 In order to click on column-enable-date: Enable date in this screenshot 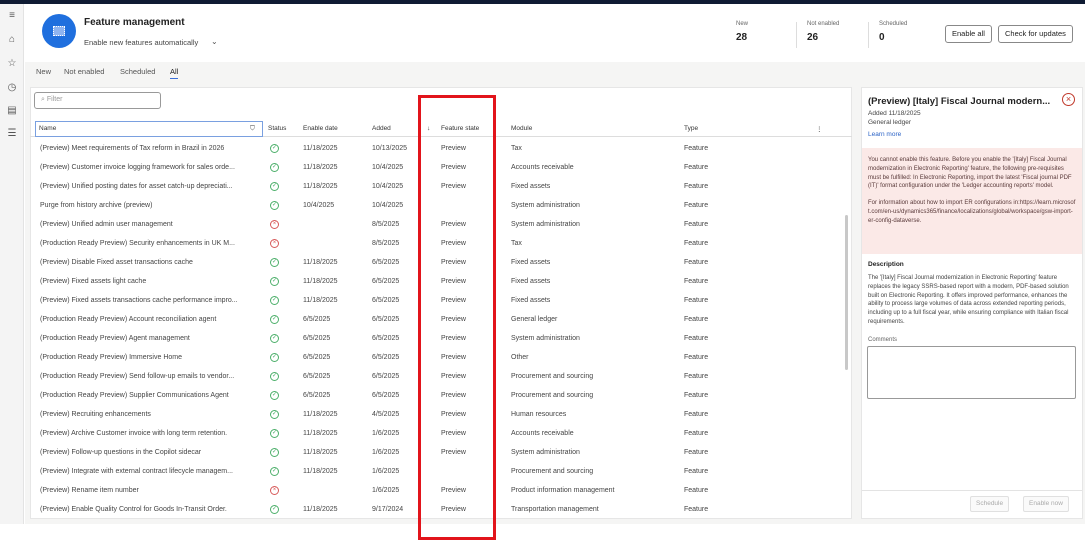, I will do `click(320, 128)`.